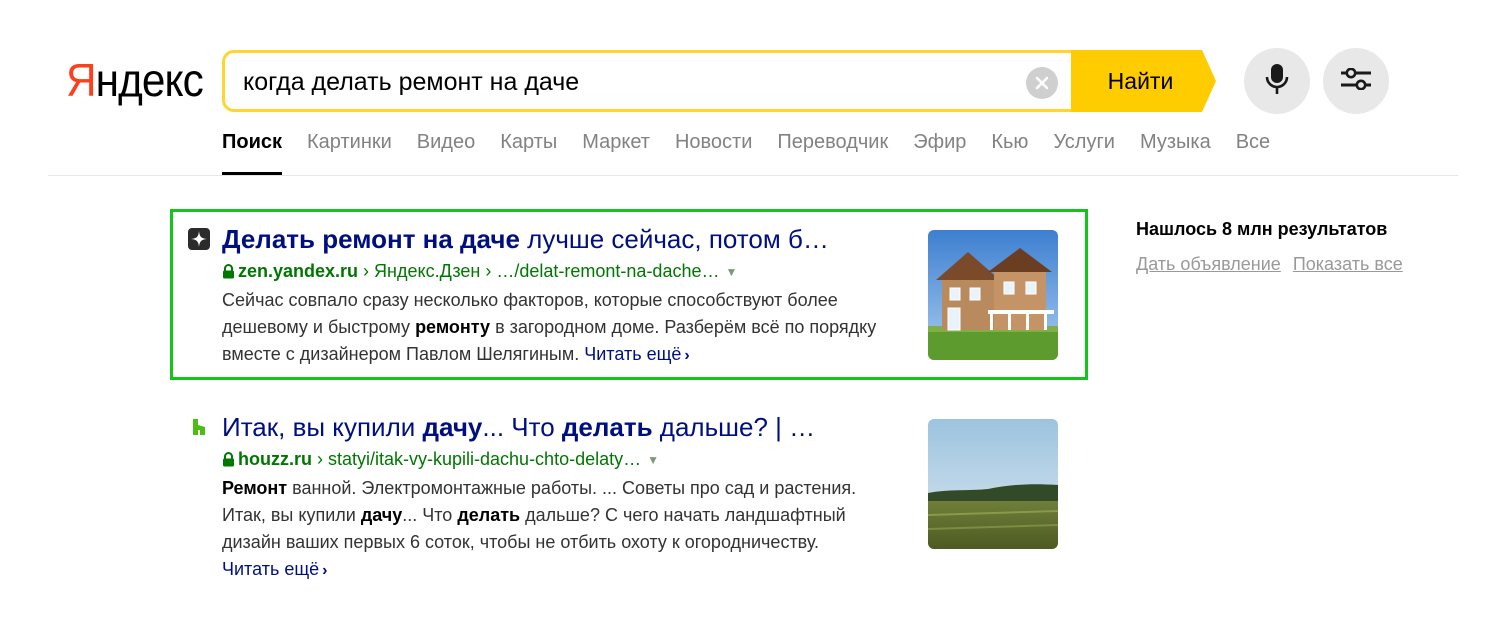 The height and width of the screenshot is (623, 1500). What do you see at coordinates (199, 239) in the screenshot?
I see `zen-icon` at bounding box center [199, 239].